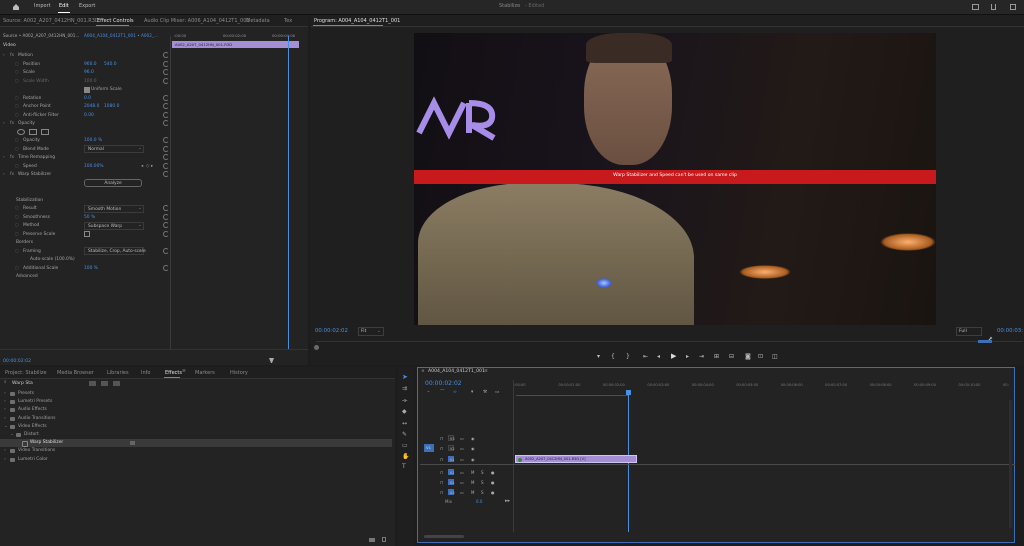 This screenshot has width=1024, height=546. I want to click on track-target: A2, so click(451, 482).